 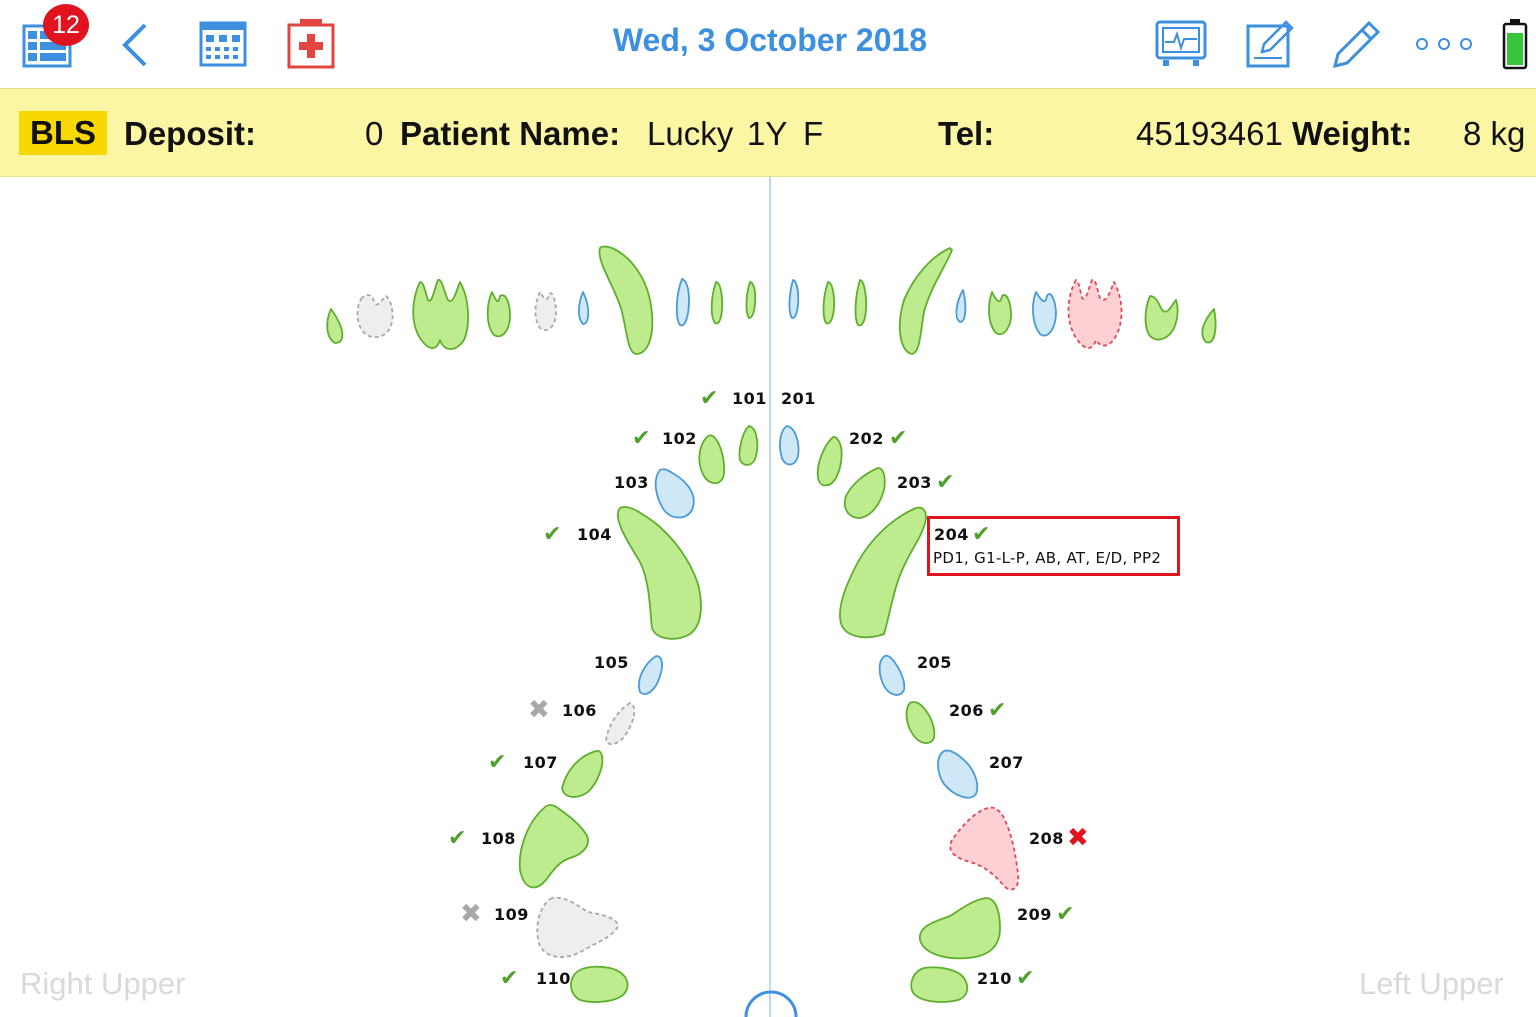 I want to click on tooth-label-105: 105, so click(x=611, y=662).